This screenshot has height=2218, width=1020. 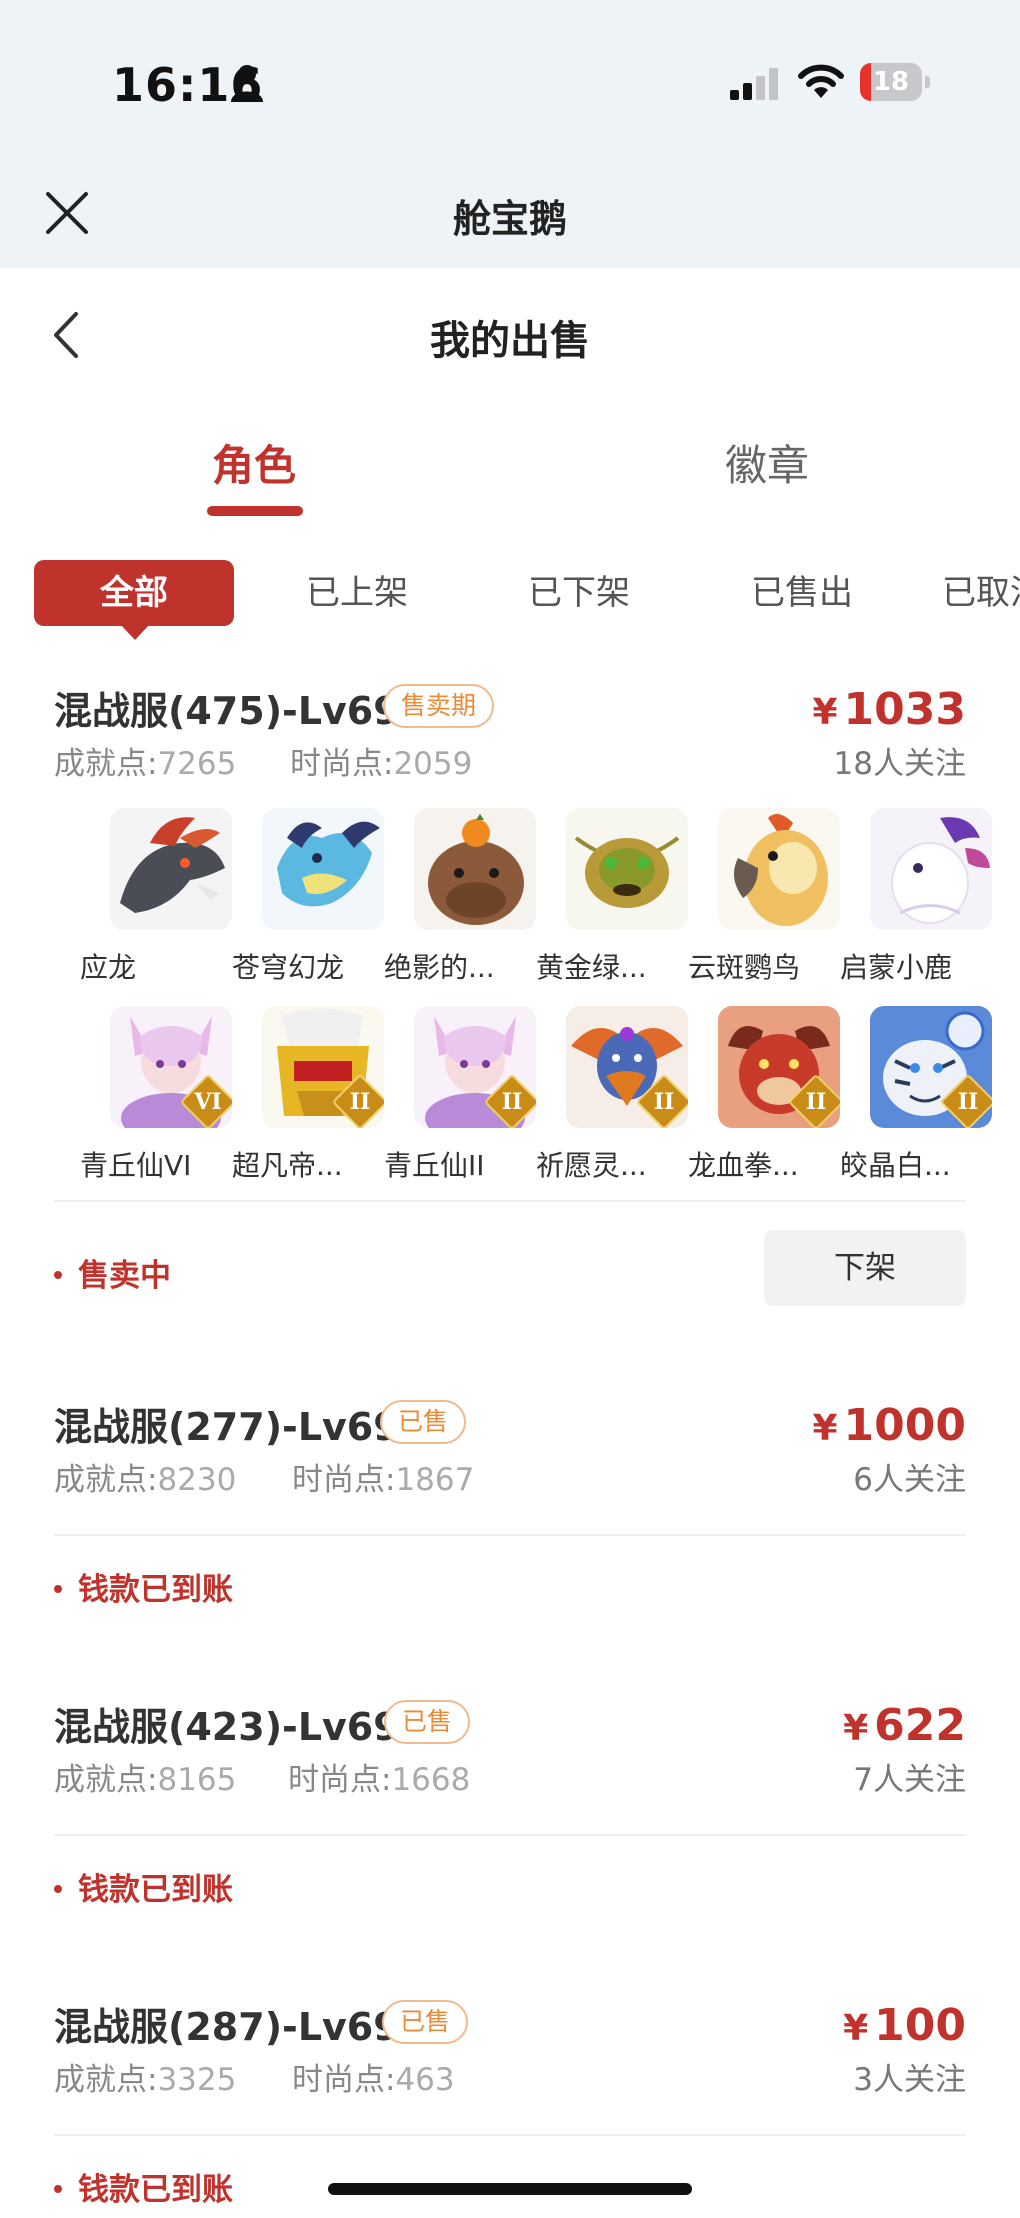 I want to click on fashion-value: 2059, so click(x=433, y=764).